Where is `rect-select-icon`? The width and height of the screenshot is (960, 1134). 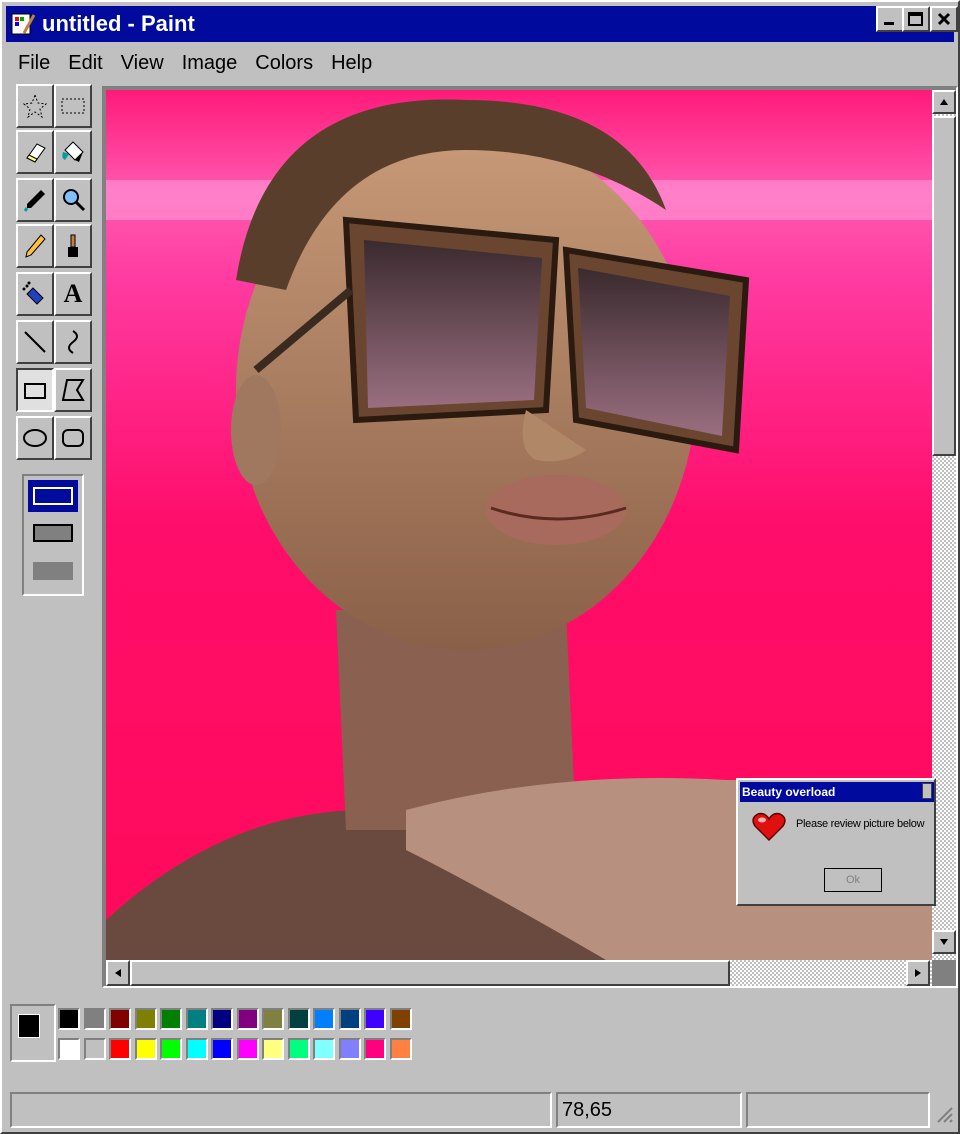
rect-select-icon is located at coordinates (73, 106).